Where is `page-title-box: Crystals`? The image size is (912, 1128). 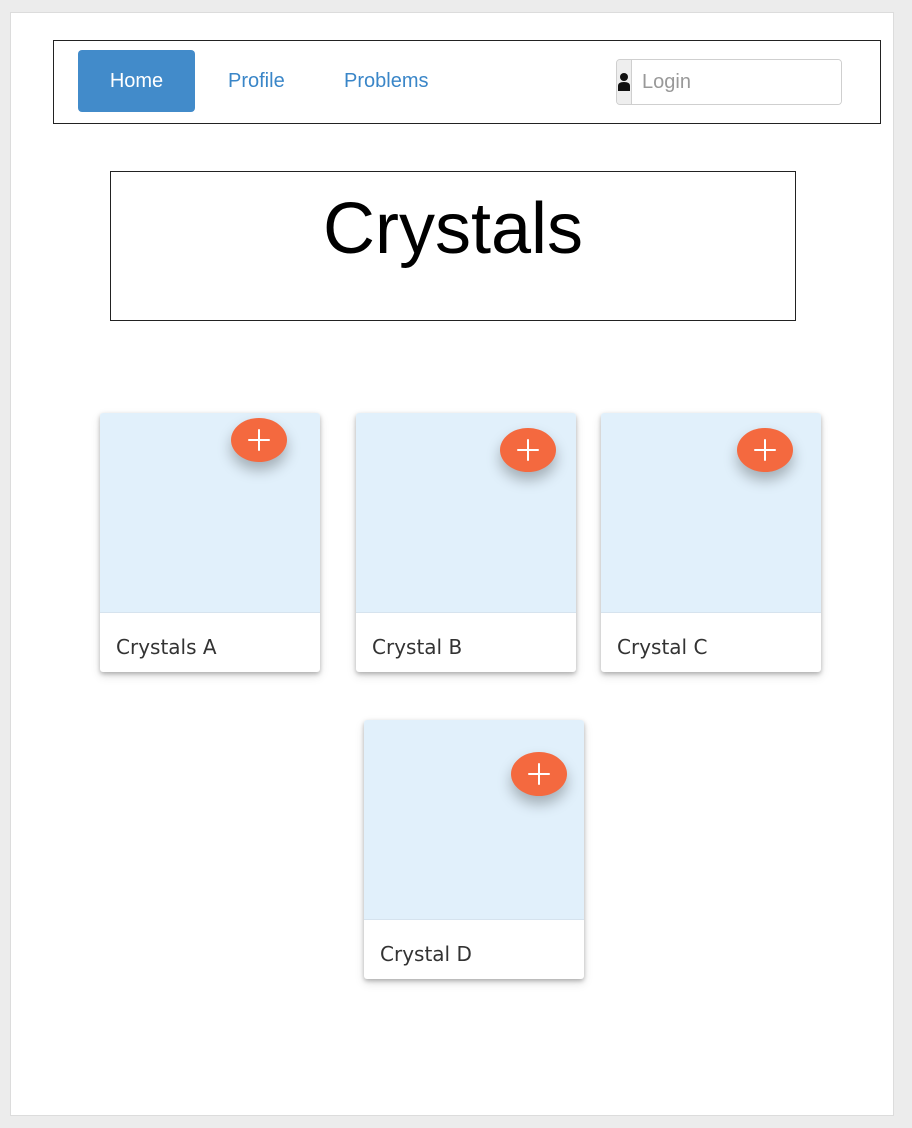 page-title-box: Crystals is located at coordinates (453, 246).